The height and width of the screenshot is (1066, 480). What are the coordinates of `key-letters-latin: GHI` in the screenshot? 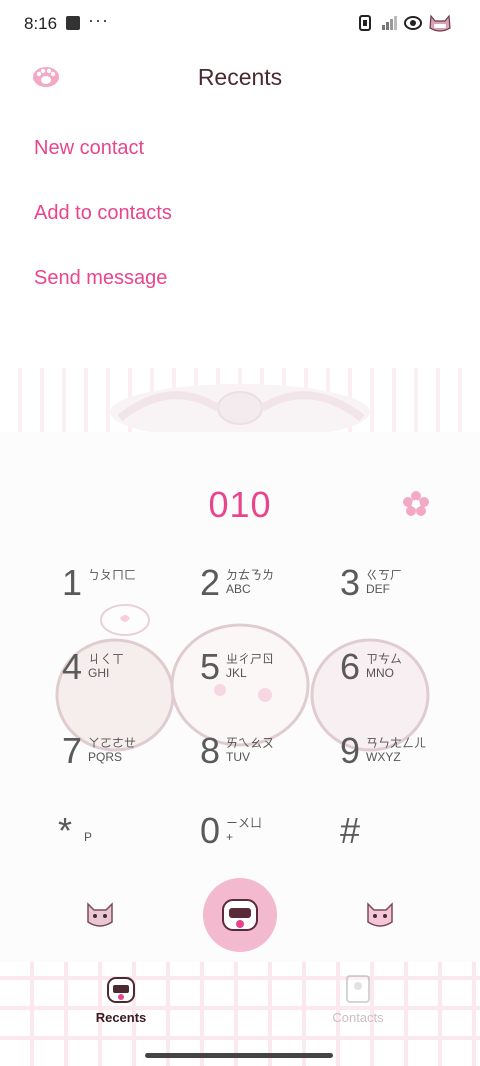 It's located at (99, 673).